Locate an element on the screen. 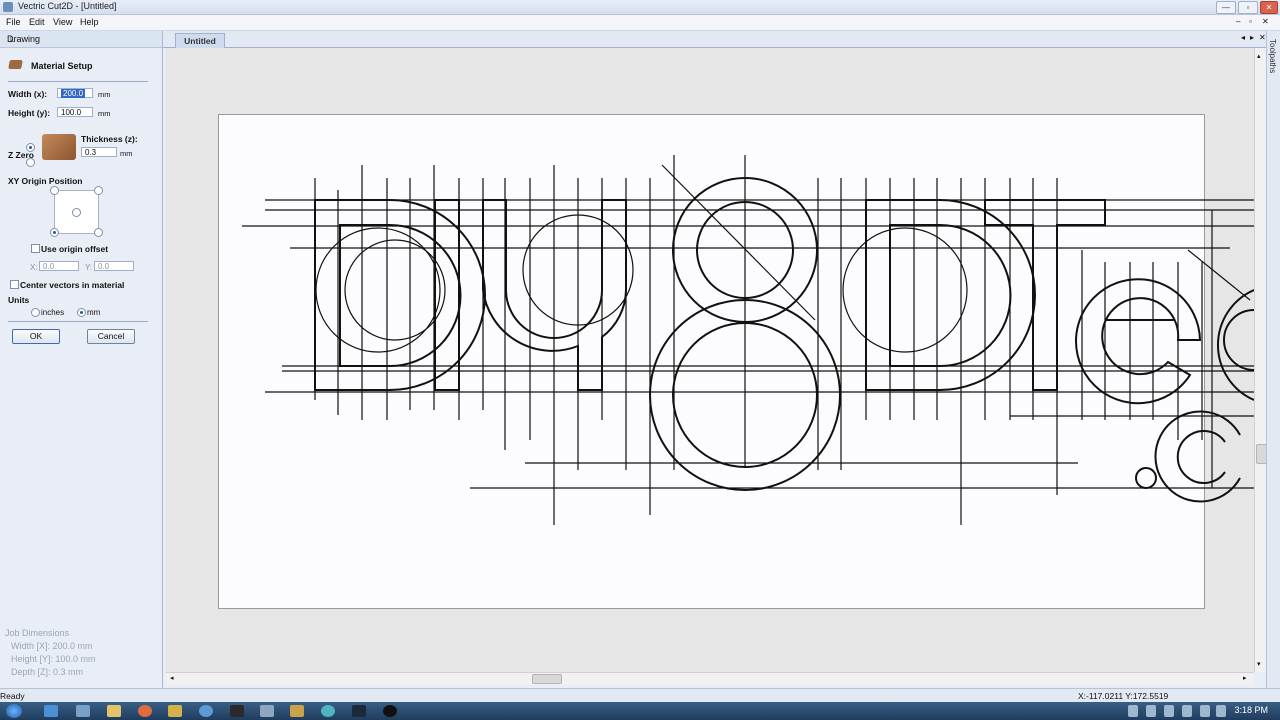 This screenshot has height=720, width=1280. letter-c-inner-partial is located at coordinates (1238, 340).